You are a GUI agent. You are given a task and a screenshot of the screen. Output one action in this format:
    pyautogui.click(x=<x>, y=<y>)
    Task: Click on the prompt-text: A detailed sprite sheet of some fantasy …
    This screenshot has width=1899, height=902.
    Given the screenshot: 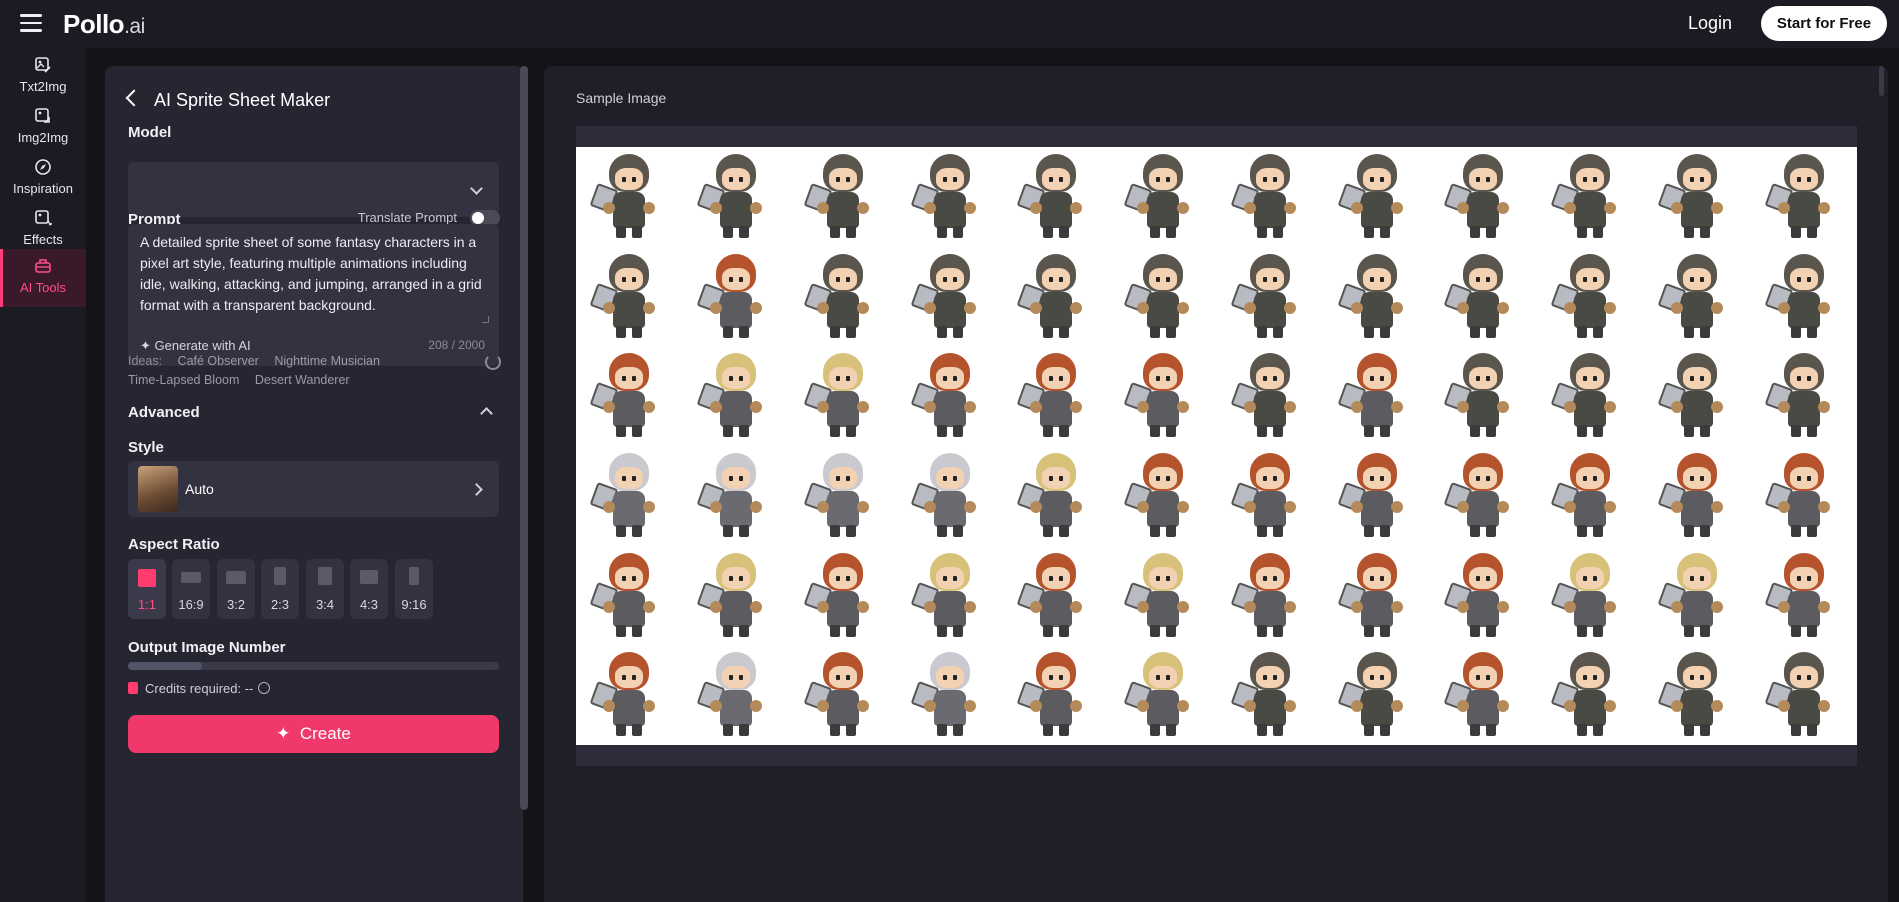 What is the action you would take?
    pyautogui.click(x=312, y=274)
    